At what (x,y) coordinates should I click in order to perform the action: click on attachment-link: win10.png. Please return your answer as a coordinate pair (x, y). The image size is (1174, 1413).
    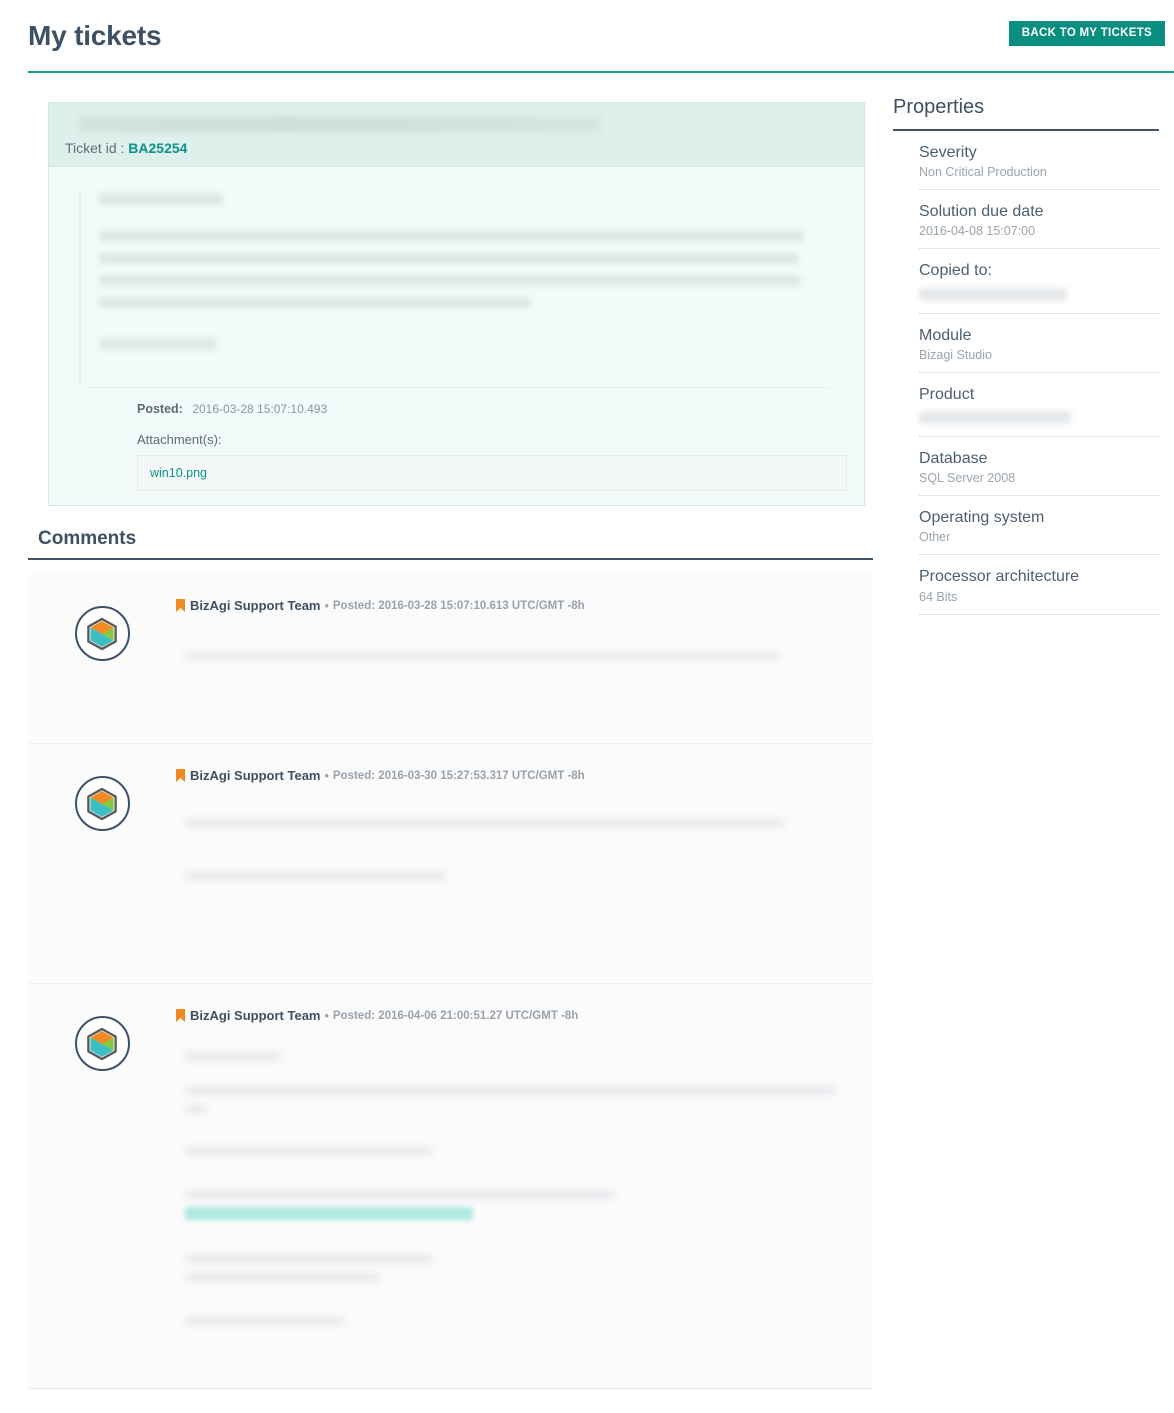
    Looking at the image, I should click on (178, 473).